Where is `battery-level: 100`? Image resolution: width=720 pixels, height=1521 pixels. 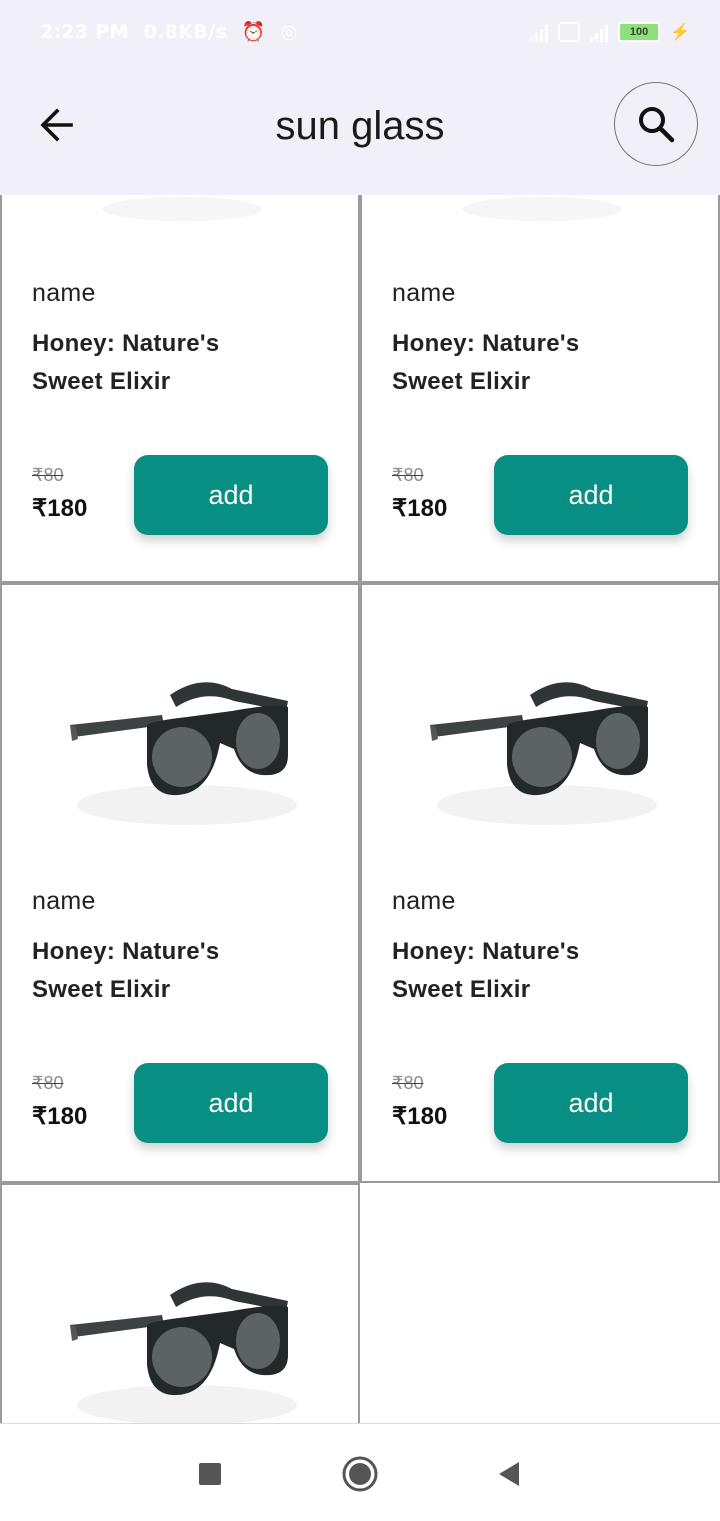 battery-level: 100 is located at coordinates (639, 32).